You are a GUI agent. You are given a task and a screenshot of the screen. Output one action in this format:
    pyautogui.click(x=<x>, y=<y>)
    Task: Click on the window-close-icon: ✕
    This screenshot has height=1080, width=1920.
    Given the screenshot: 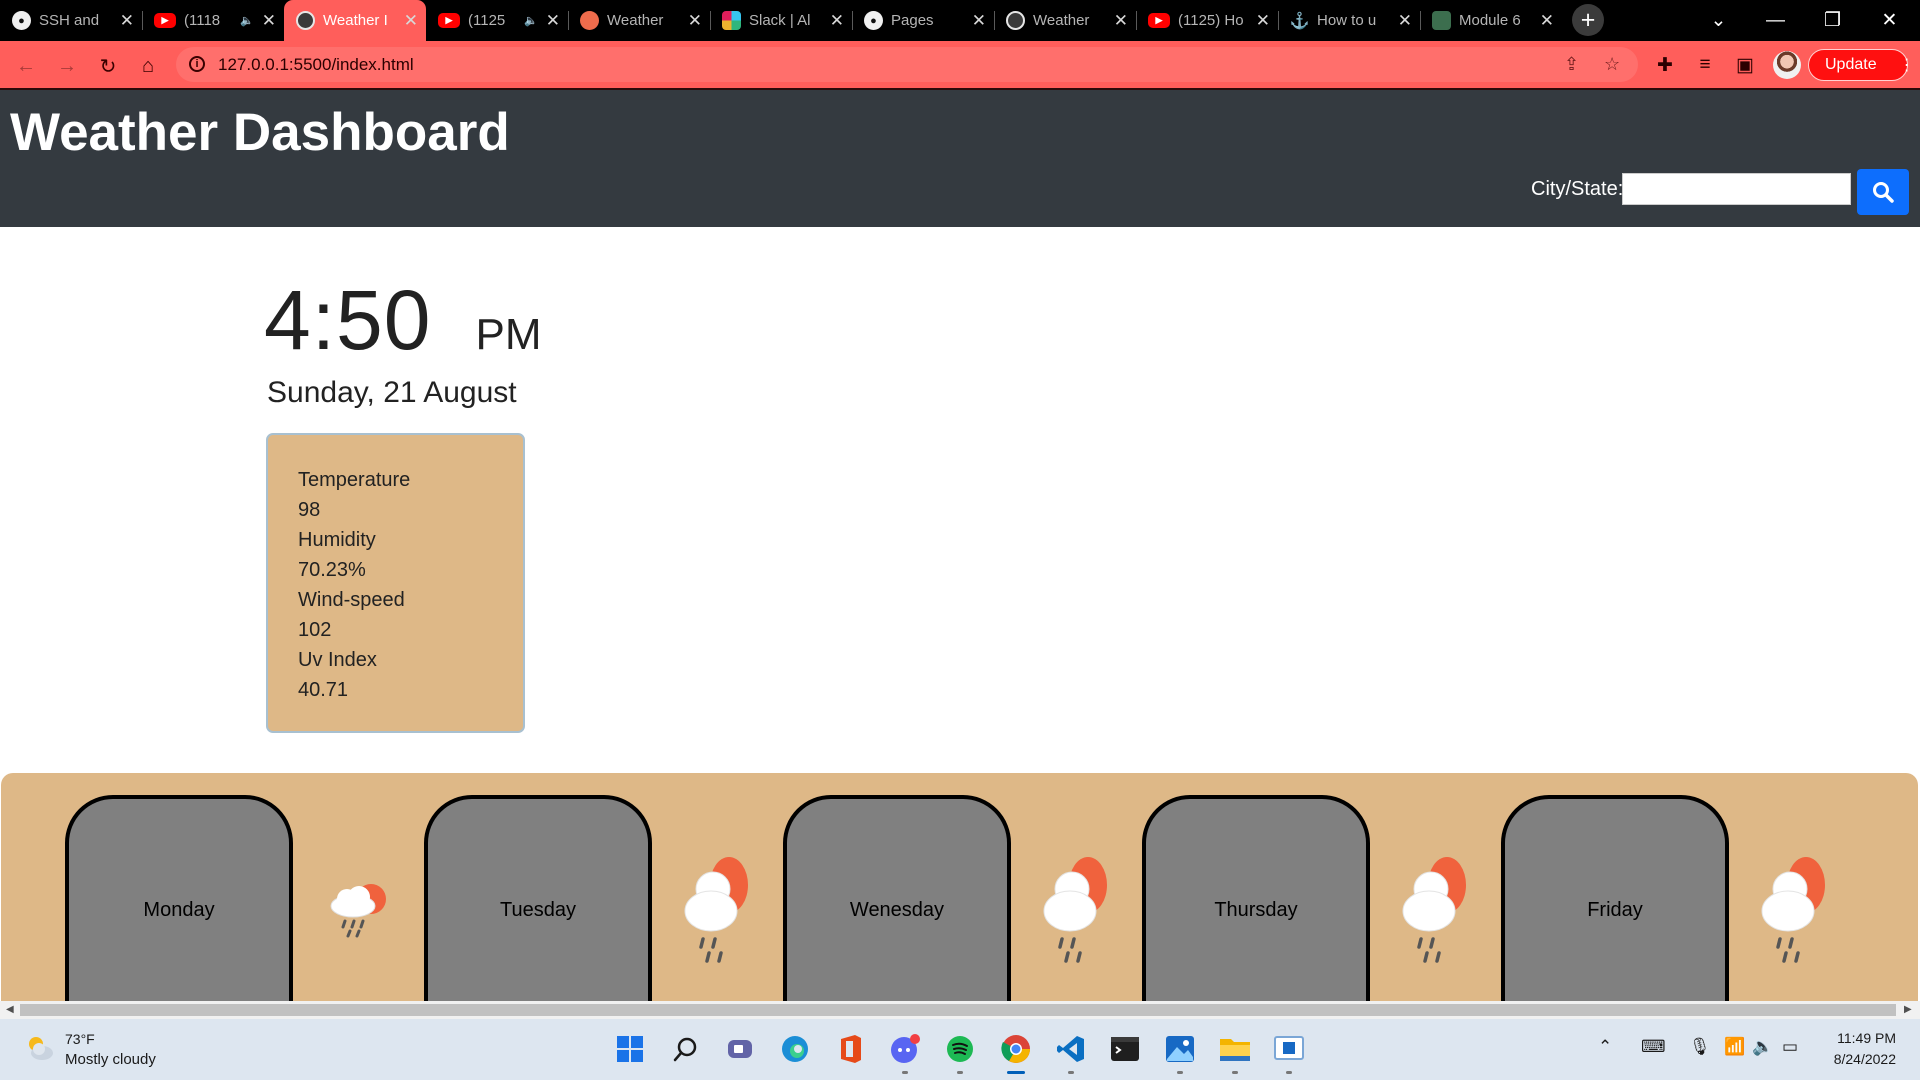 What is the action you would take?
    pyautogui.click(x=1889, y=20)
    